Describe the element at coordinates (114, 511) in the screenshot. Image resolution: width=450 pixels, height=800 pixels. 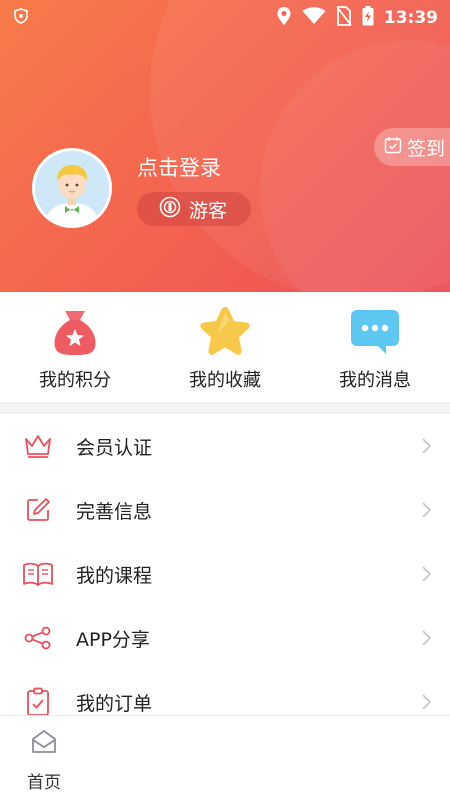
I see `menu-label-profile: 完善信息` at that location.